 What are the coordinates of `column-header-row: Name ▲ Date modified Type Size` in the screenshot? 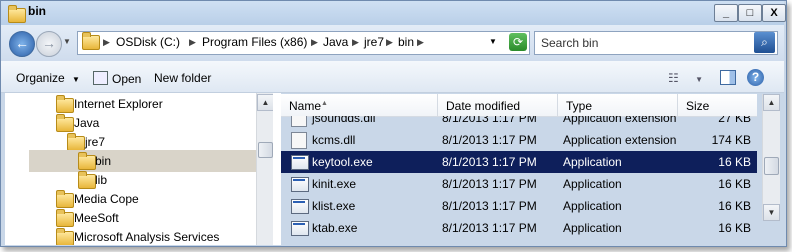 It's located at (519, 105).